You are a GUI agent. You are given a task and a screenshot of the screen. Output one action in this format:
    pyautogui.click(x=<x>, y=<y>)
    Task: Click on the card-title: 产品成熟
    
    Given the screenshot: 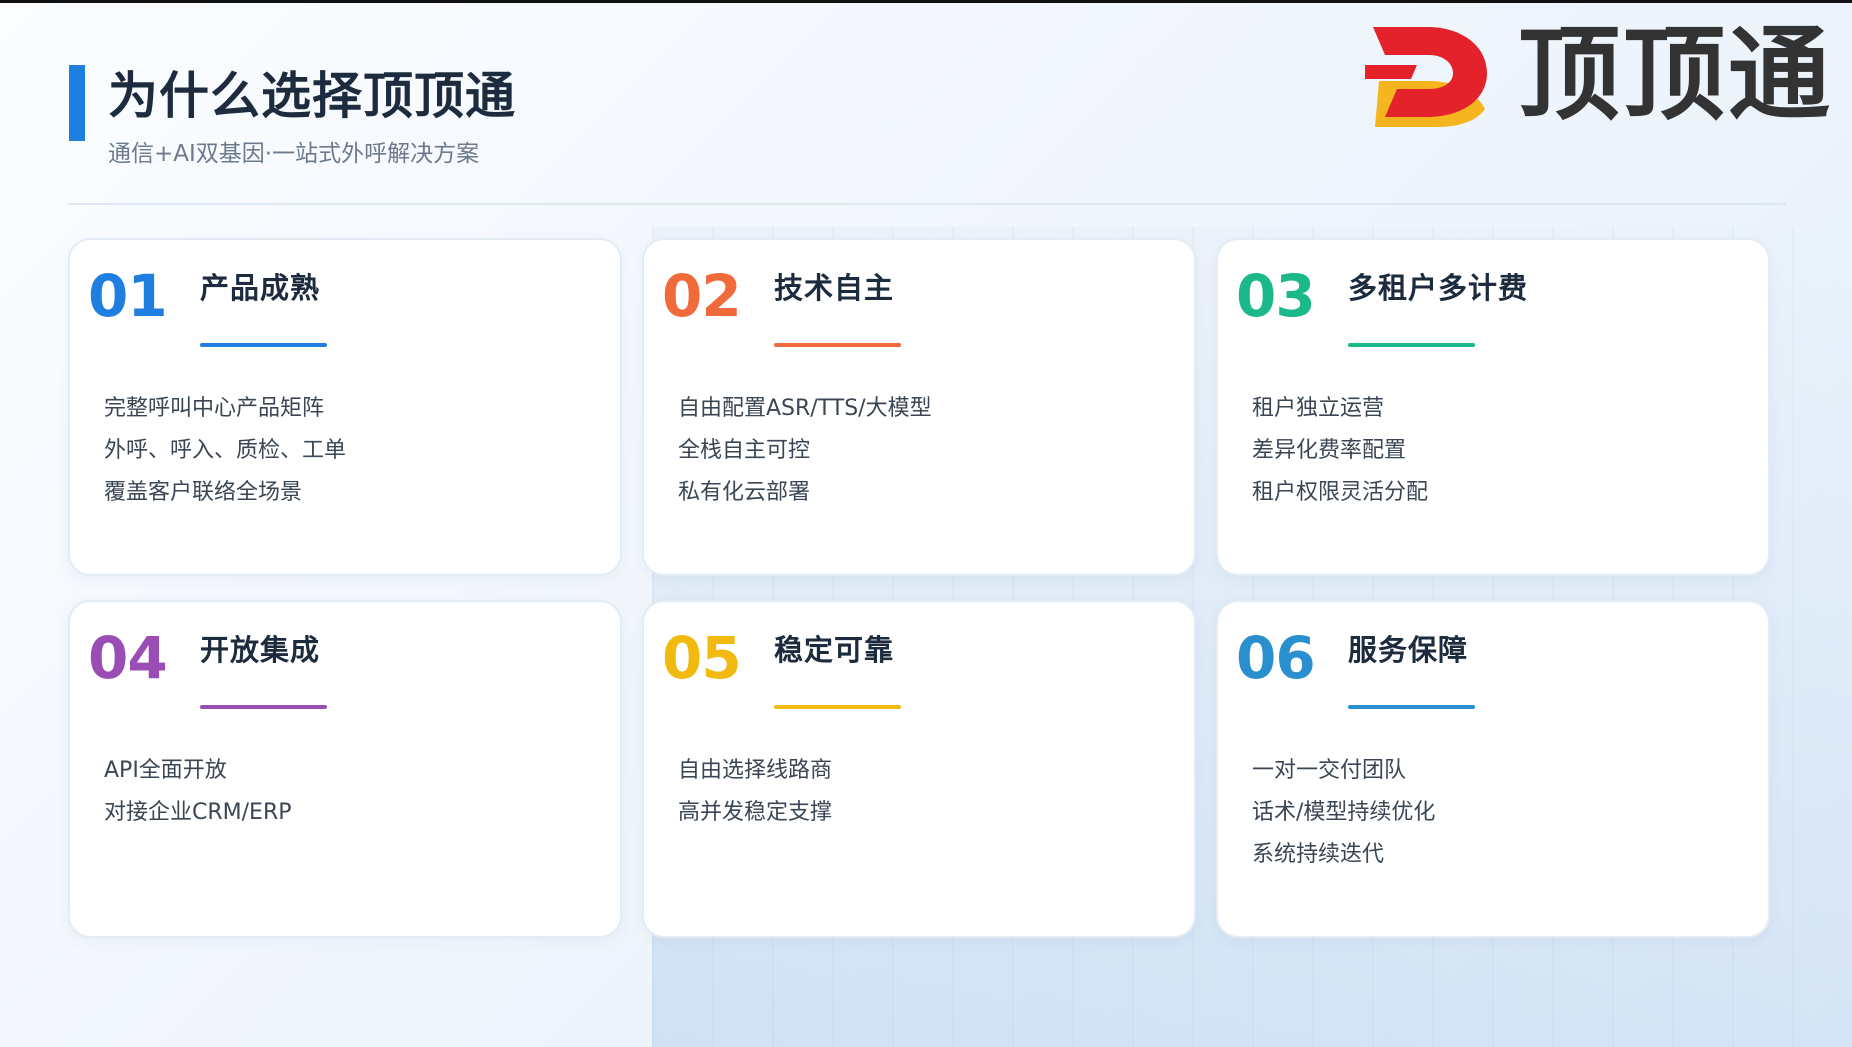 What is the action you would take?
    pyautogui.click(x=260, y=288)
    